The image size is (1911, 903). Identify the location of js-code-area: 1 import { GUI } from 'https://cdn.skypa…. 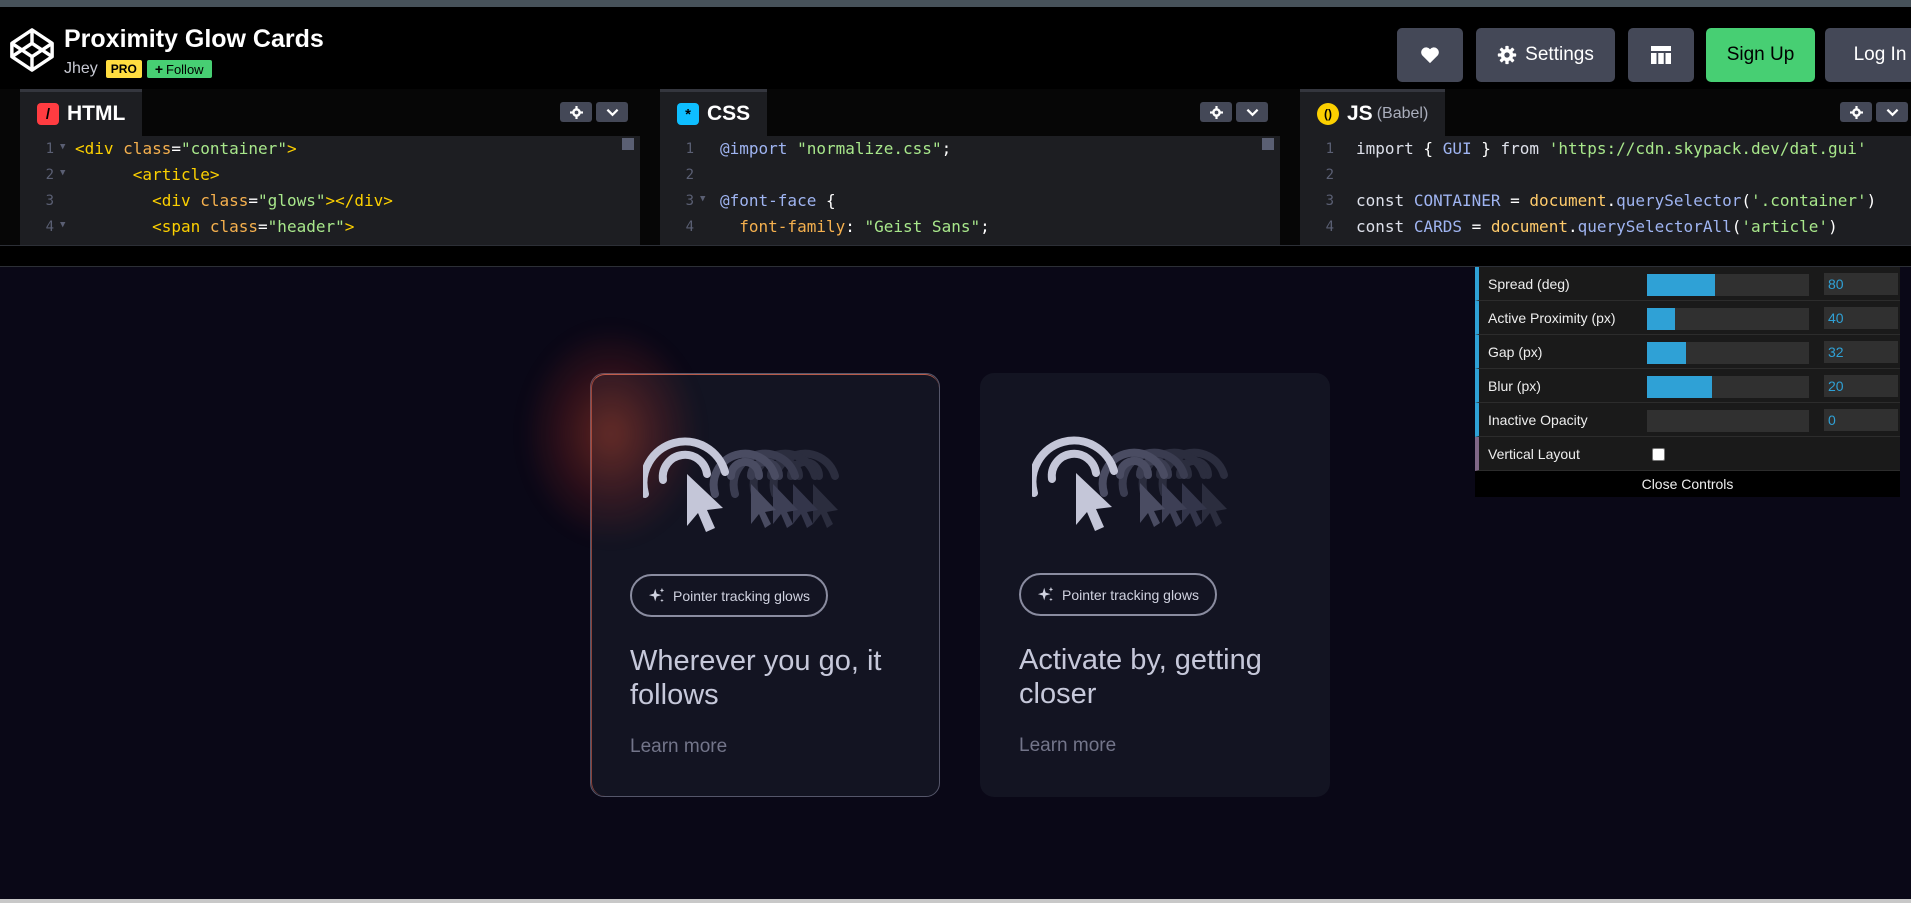
(1605, 190).